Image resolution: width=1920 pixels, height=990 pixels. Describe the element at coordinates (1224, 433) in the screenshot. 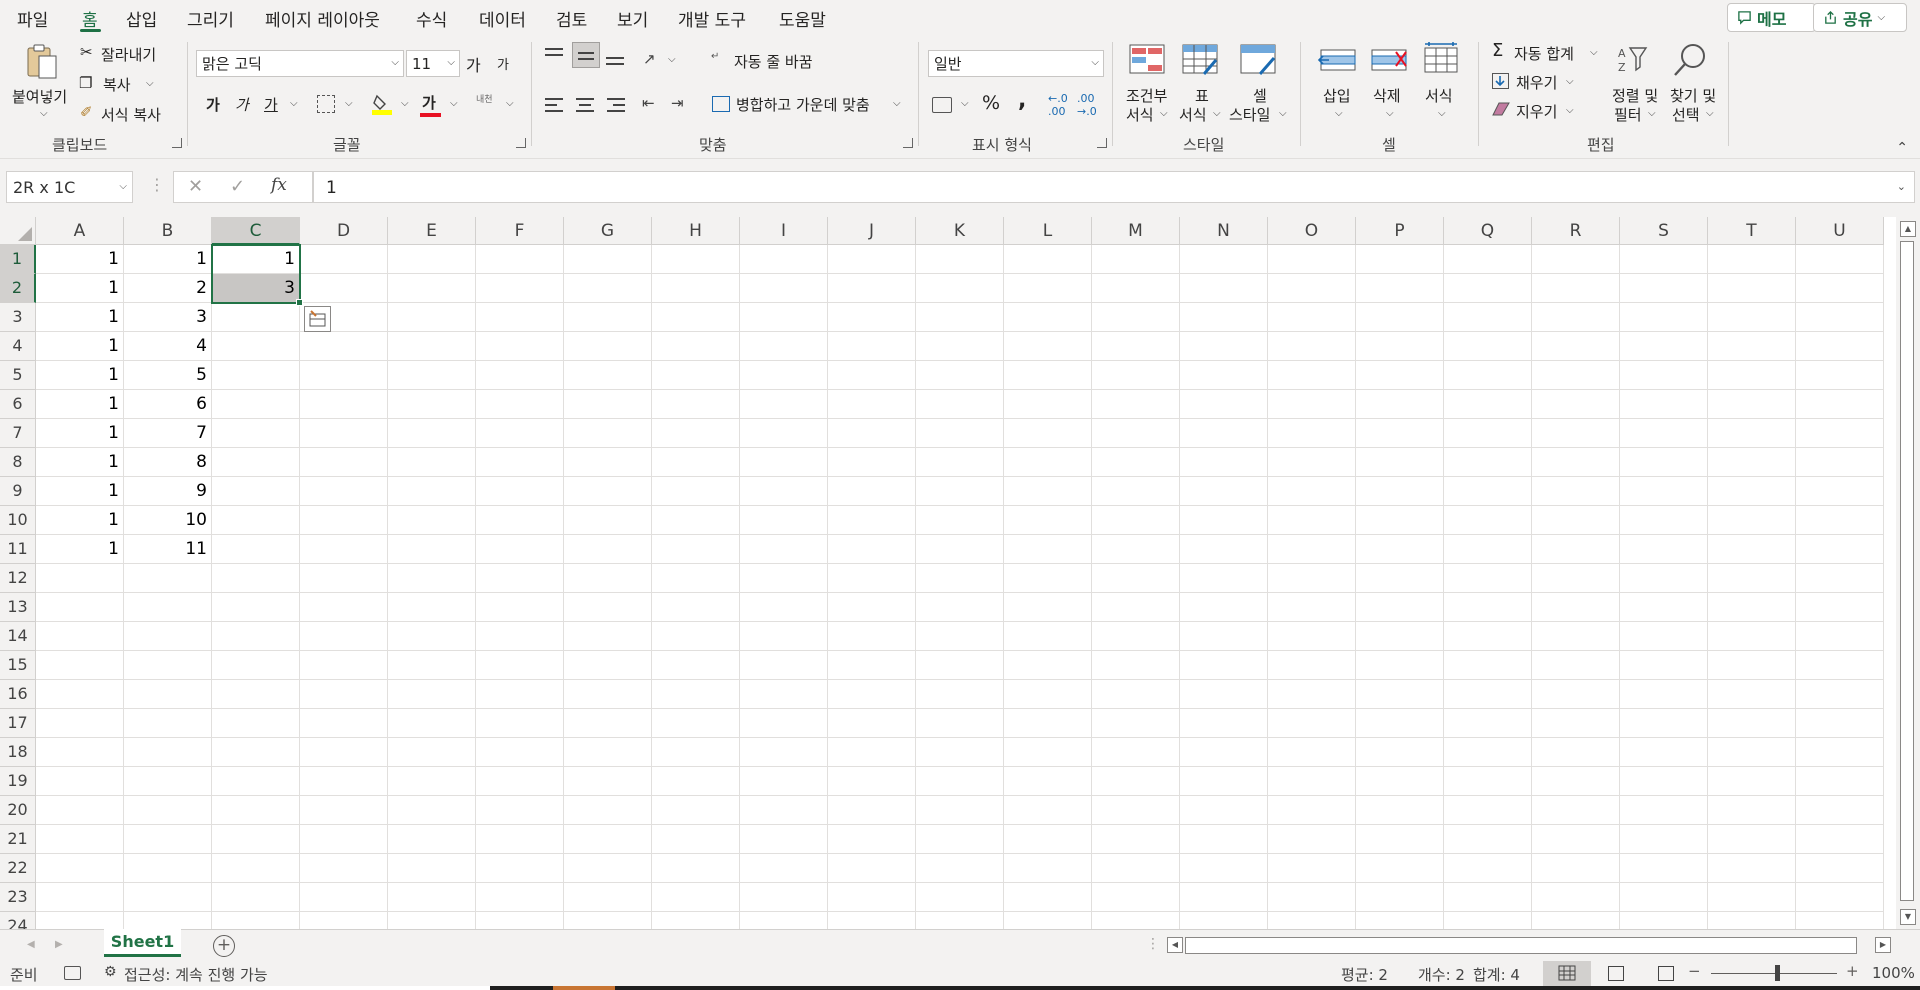

I see `cell-n7` at that location.